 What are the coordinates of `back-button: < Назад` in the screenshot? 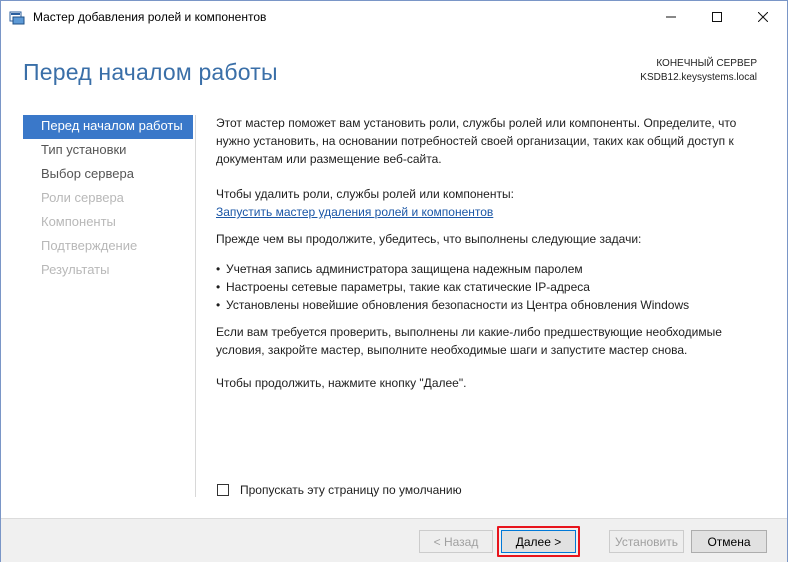 It's located at (456, 541).